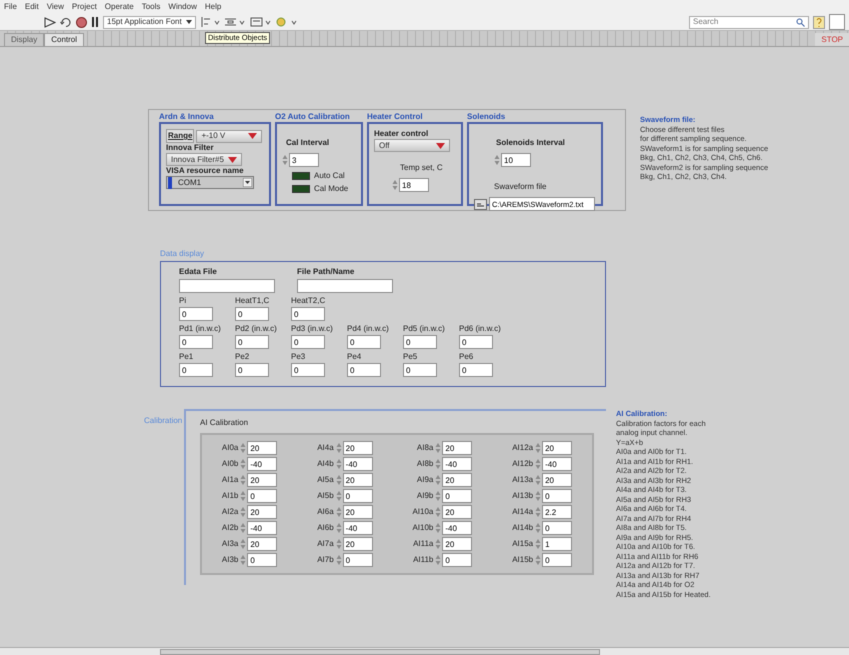 This screenshot has width=849, height=655. What do you see at coordinates (235, 22) in the screenshot?
I see `distribute-icon` at bounding box center [235, 22].